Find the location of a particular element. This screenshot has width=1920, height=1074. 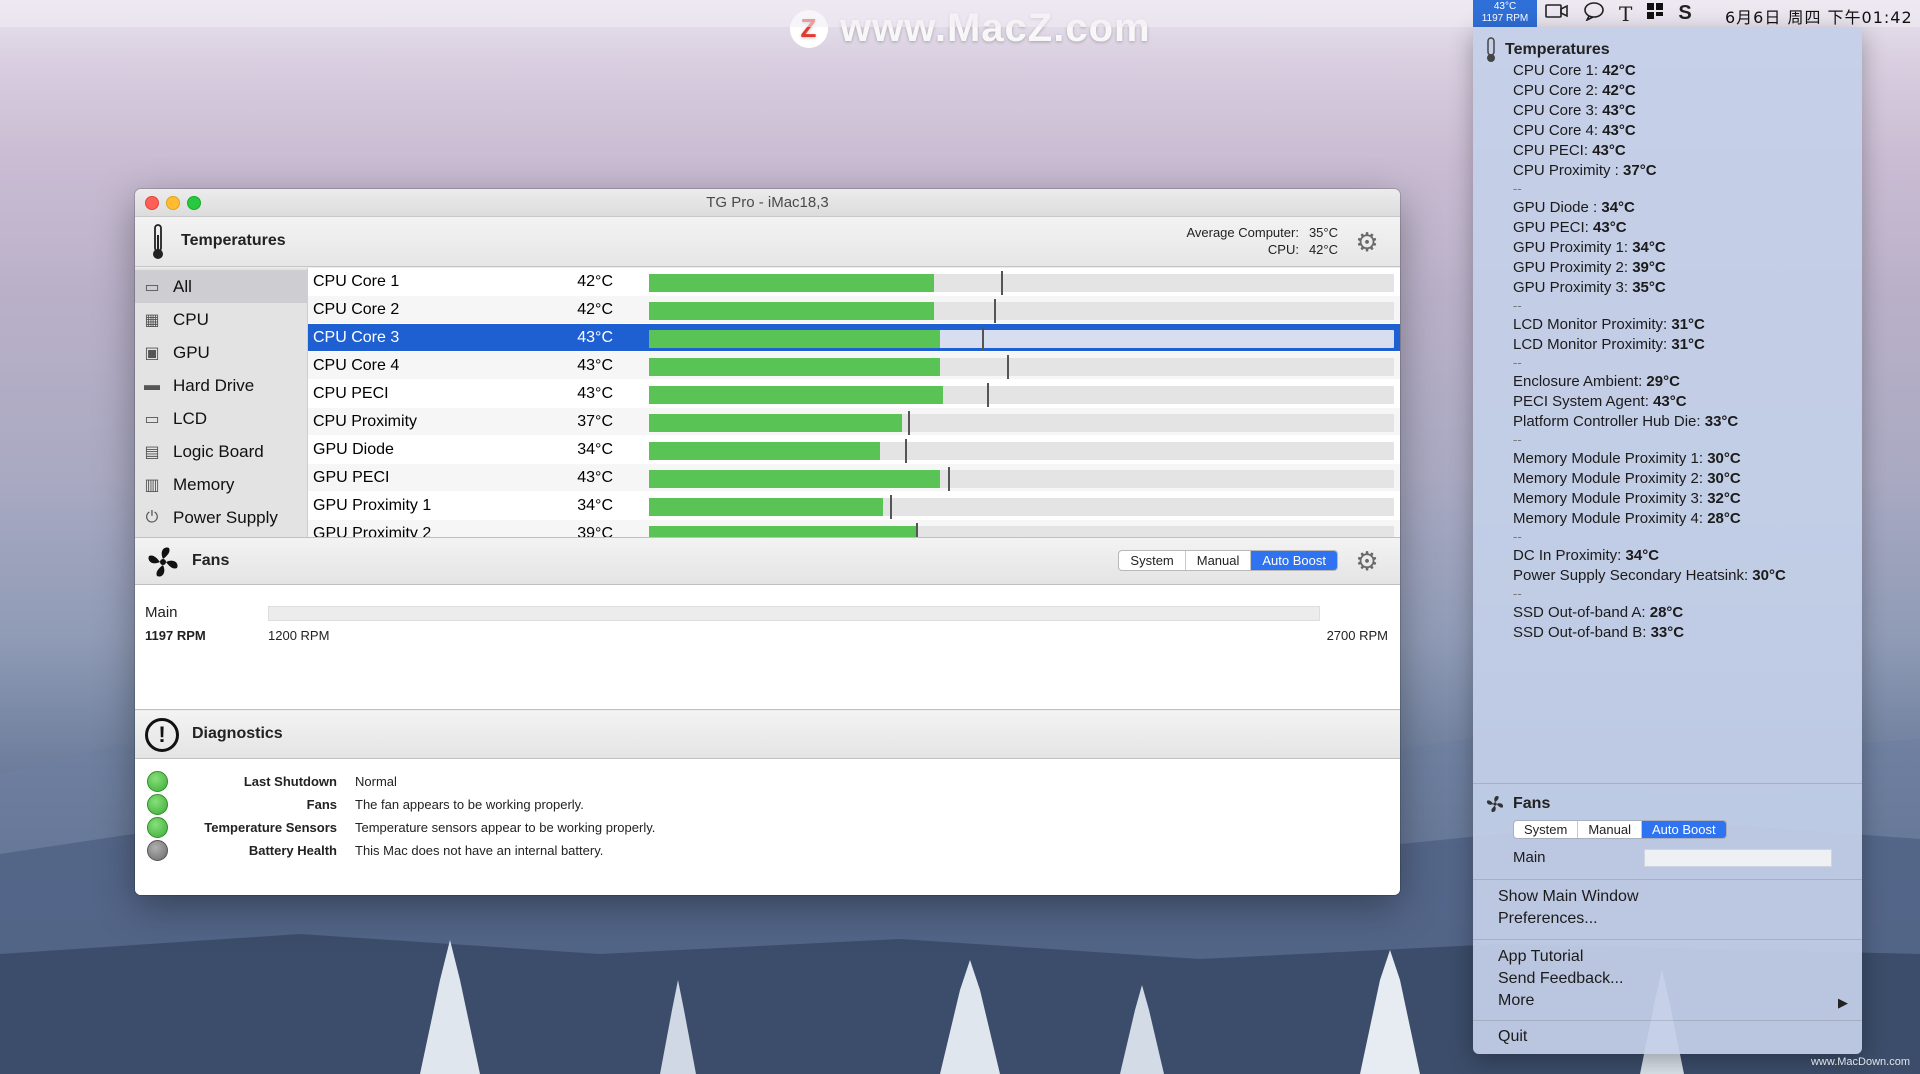

dropdown-sensor-value: 34°C is located at coordinates (1642, 555).